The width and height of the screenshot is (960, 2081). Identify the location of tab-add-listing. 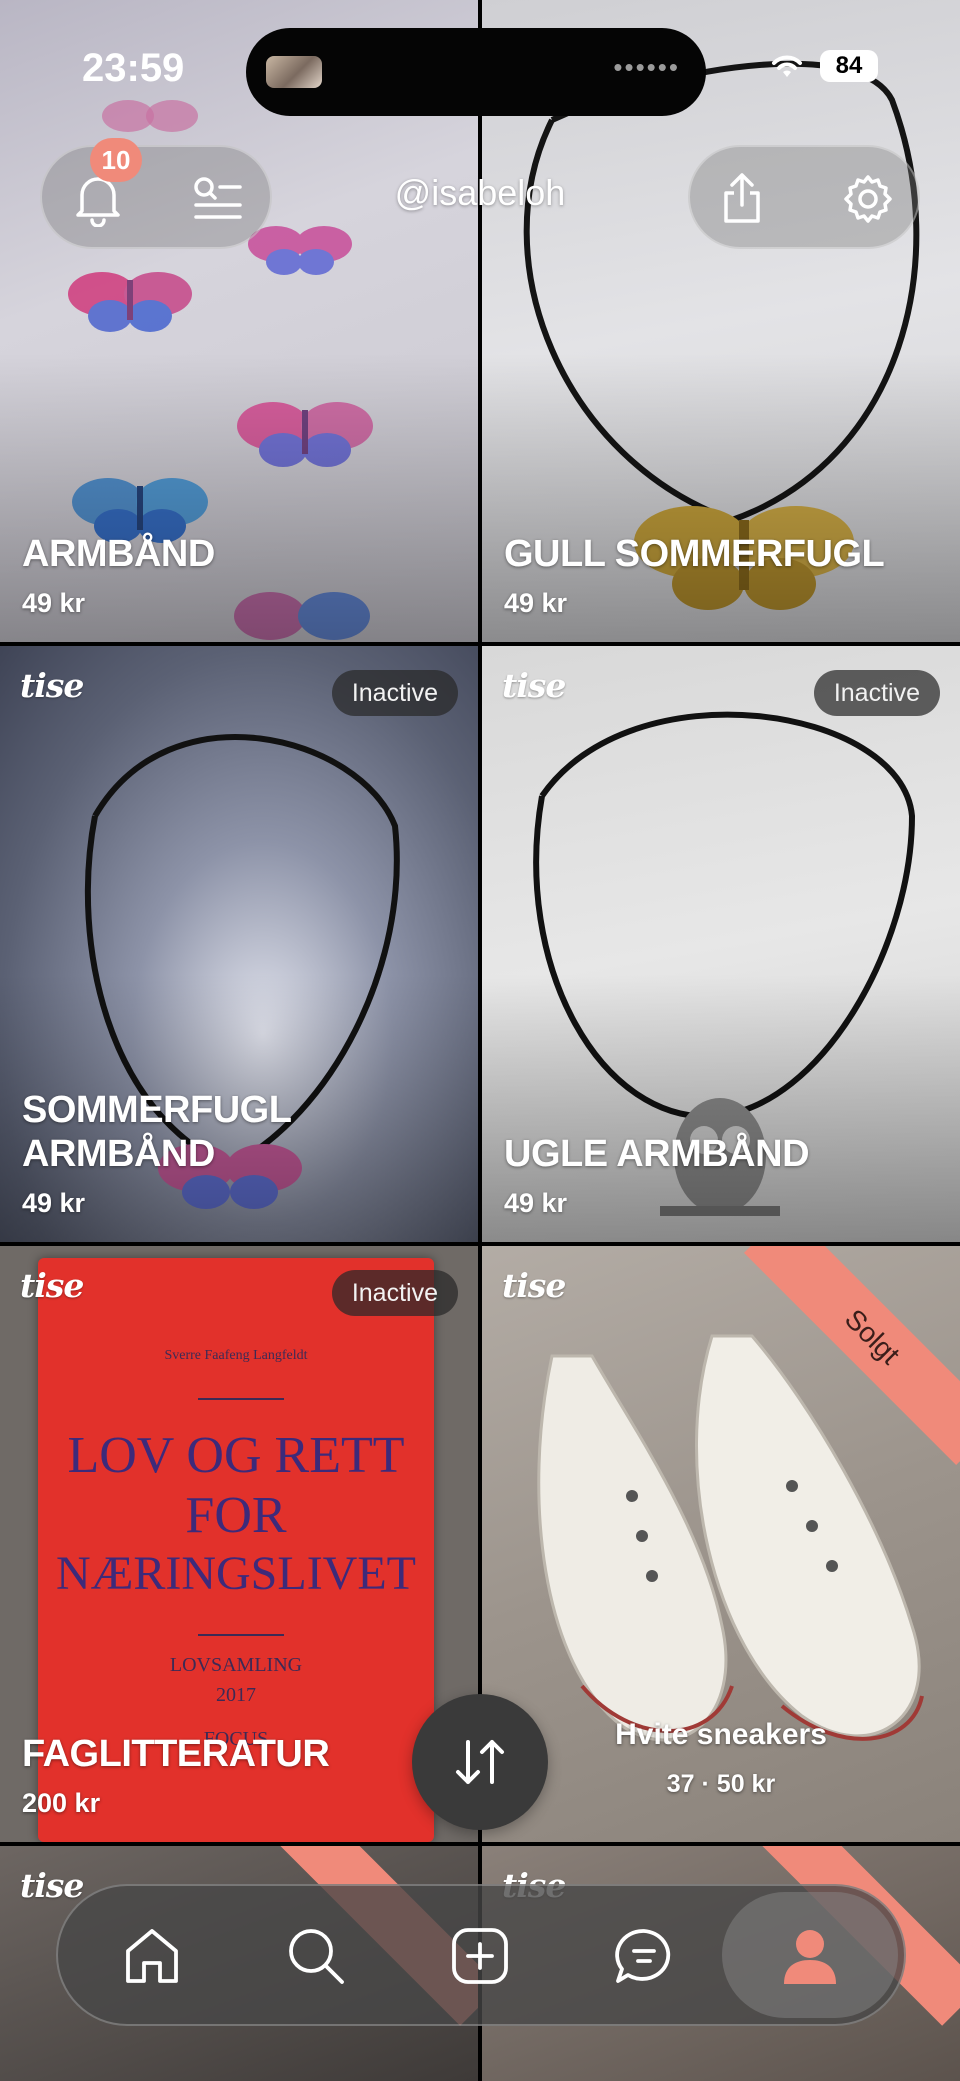
(480, 1956).